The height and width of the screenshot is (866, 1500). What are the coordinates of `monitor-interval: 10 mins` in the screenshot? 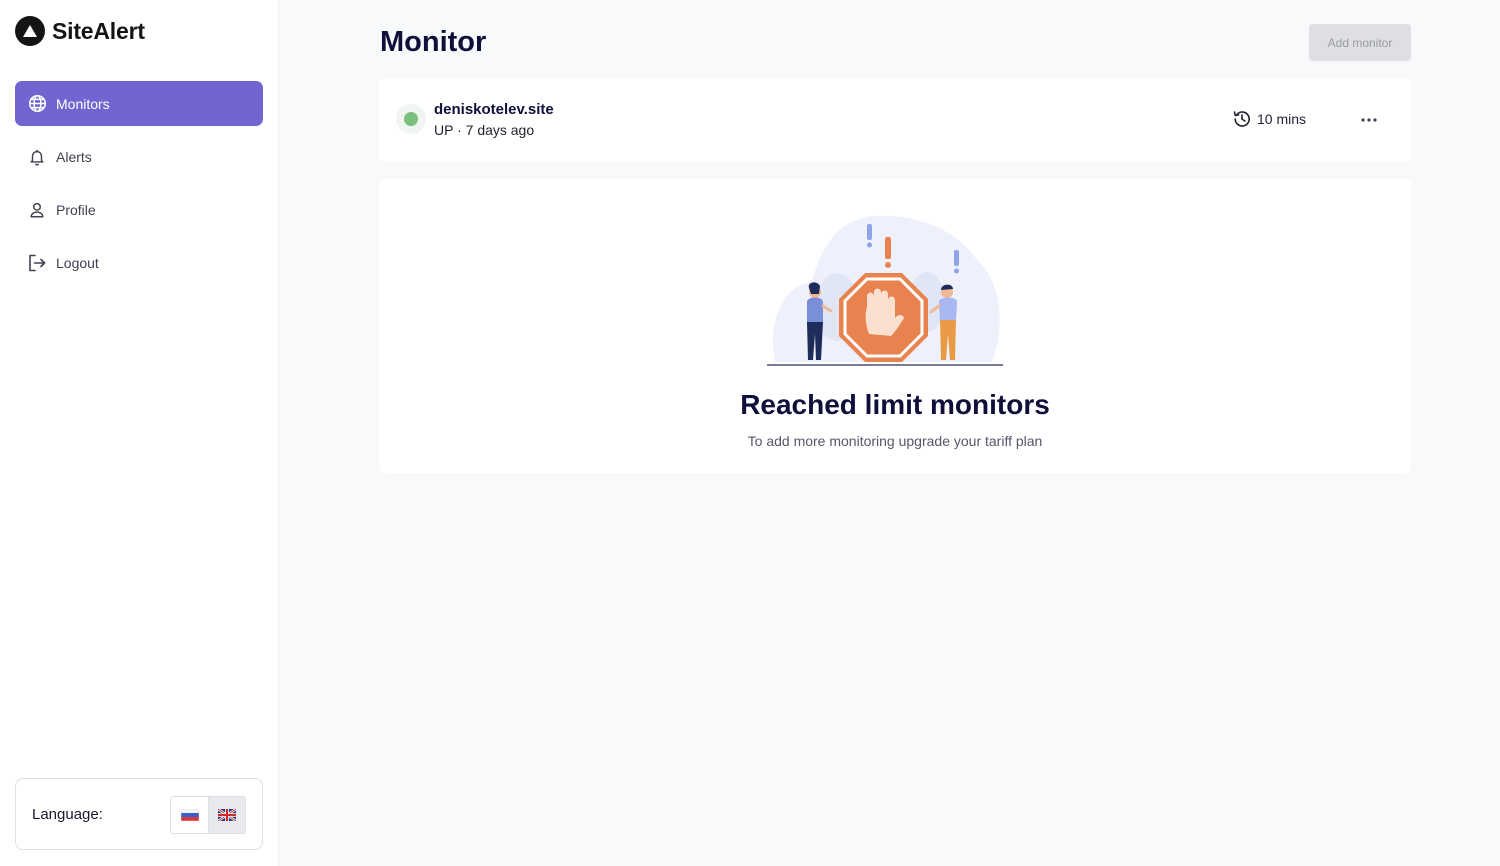 It's located at (1269, 119).